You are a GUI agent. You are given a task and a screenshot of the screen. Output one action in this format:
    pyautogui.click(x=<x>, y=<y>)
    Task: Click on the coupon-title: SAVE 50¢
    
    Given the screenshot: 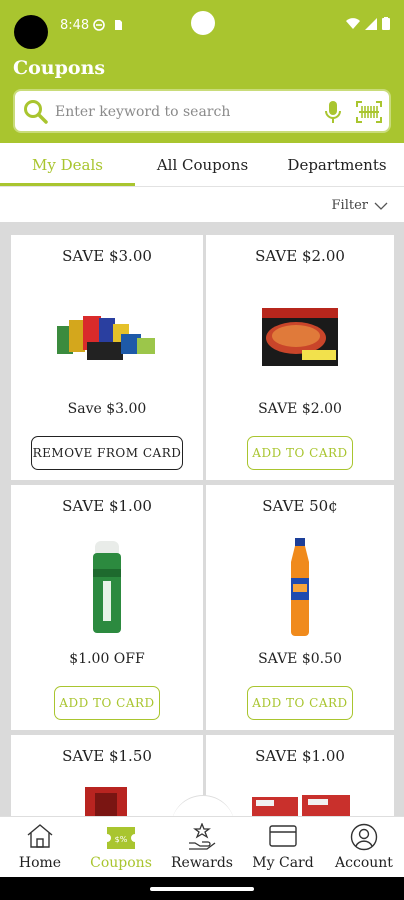 What is the action you would take?
    pyautogui.click(x=300, y=506)
    